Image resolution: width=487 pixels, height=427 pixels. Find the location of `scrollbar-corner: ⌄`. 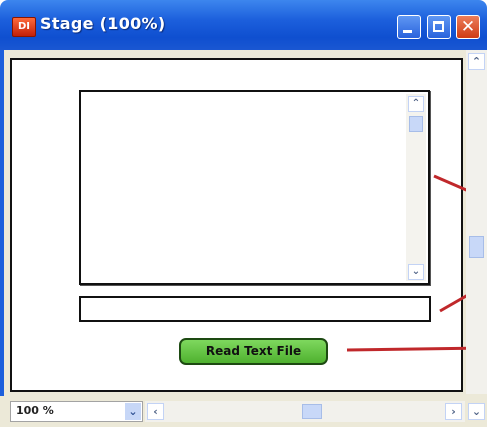

scrollbar-corner: ⌄ is located at coordinates (476, 411).